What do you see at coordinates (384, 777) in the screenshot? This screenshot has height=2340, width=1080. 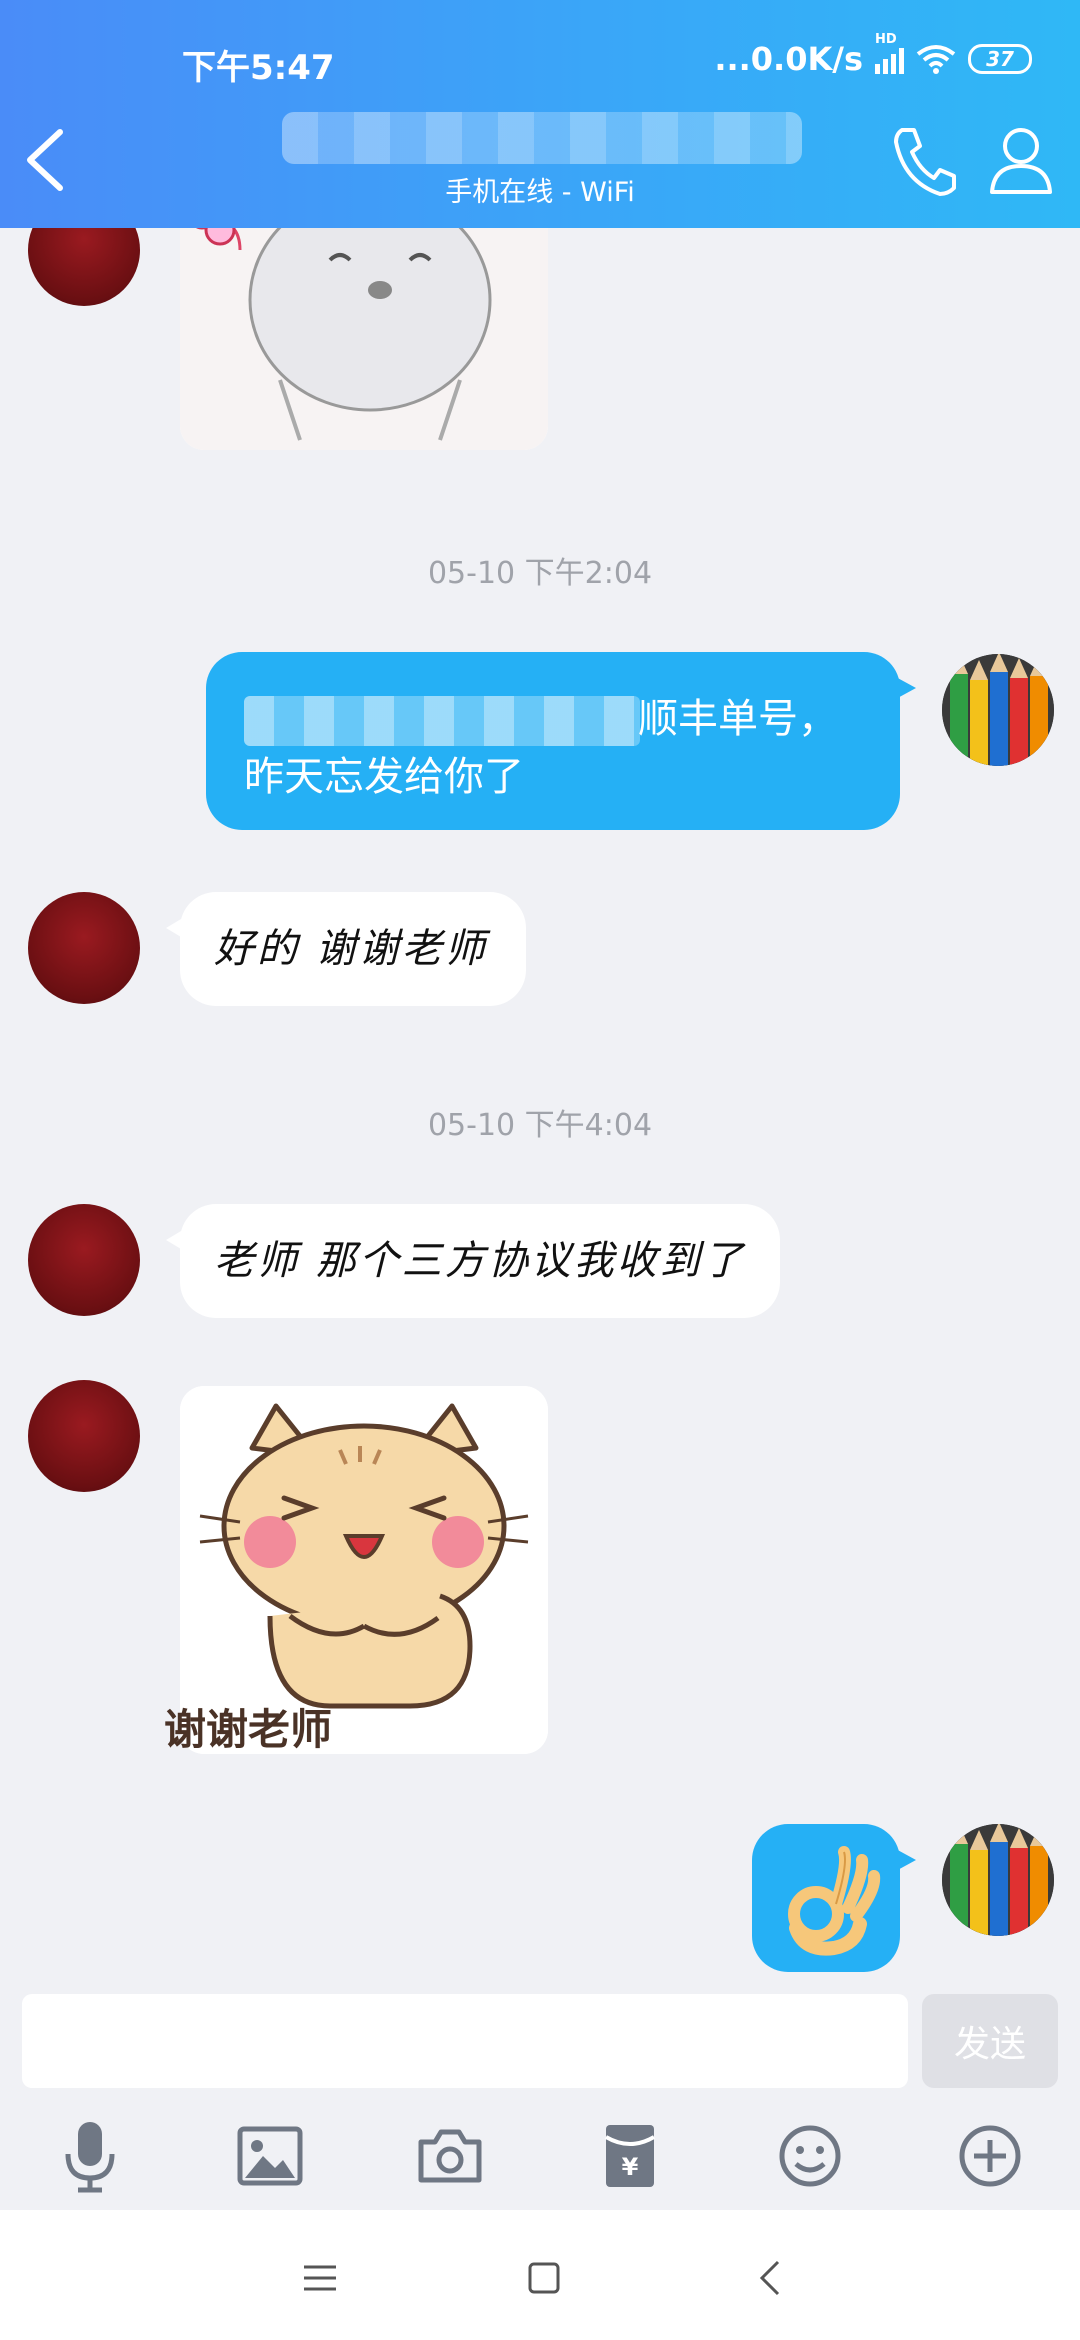 I see `message-text: 昨天忘发给你了` at bounding box center [384, 777].